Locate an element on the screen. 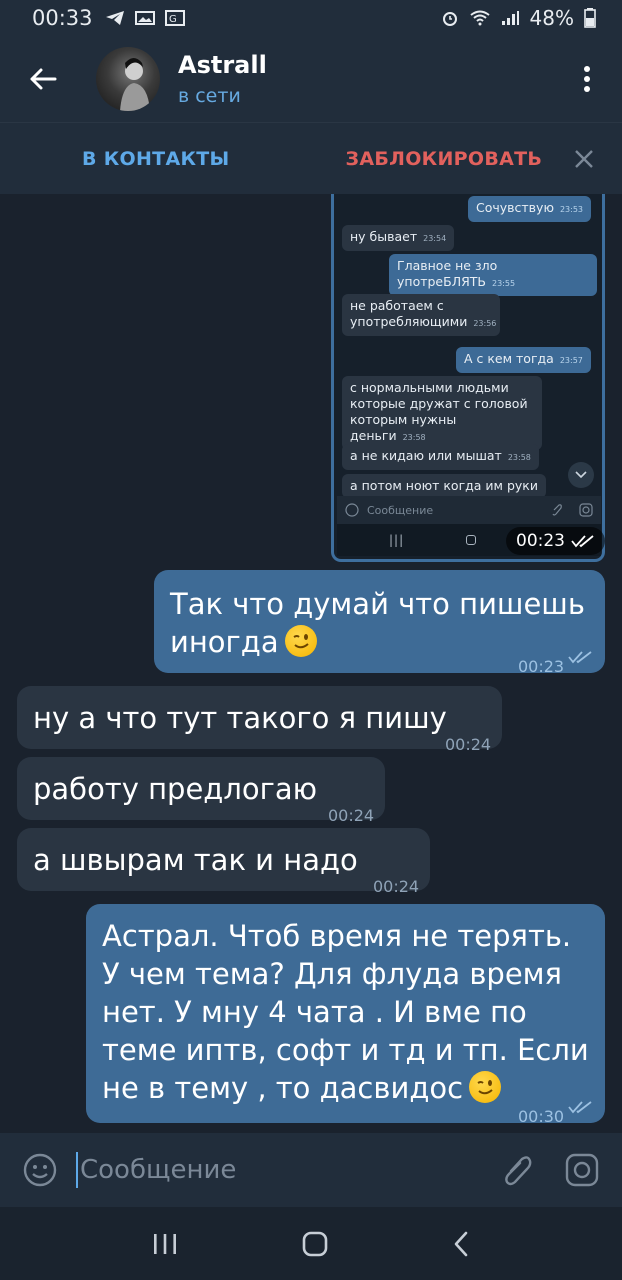  message-bubble-incoming: работу предлогаю 00:24 is located at coordinates (201, 791).